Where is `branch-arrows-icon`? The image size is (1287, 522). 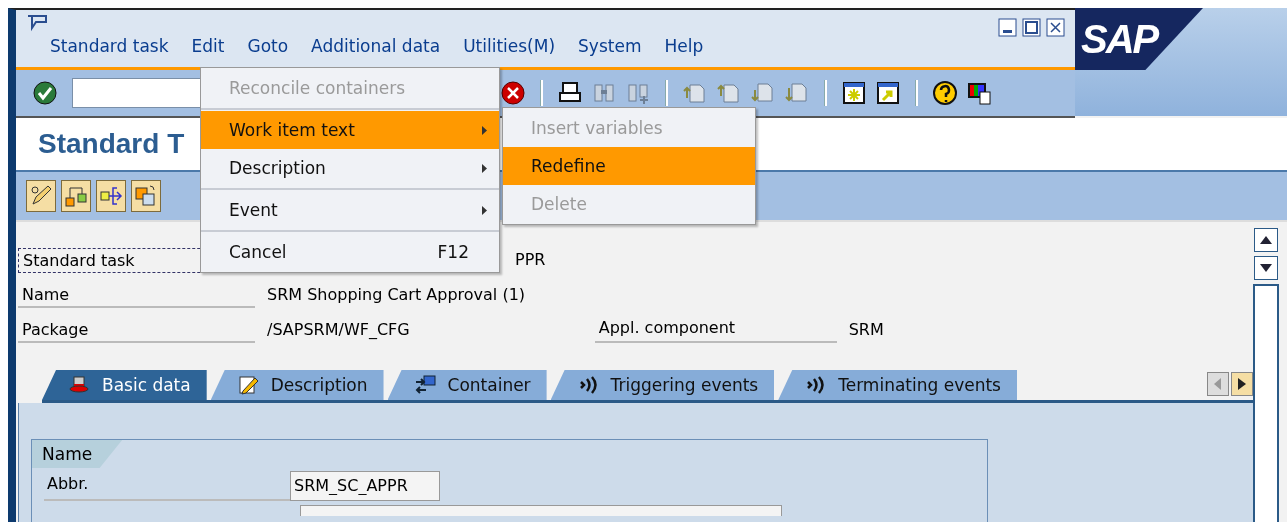
branch-arrows-icon is located at coordinates (111, 196).